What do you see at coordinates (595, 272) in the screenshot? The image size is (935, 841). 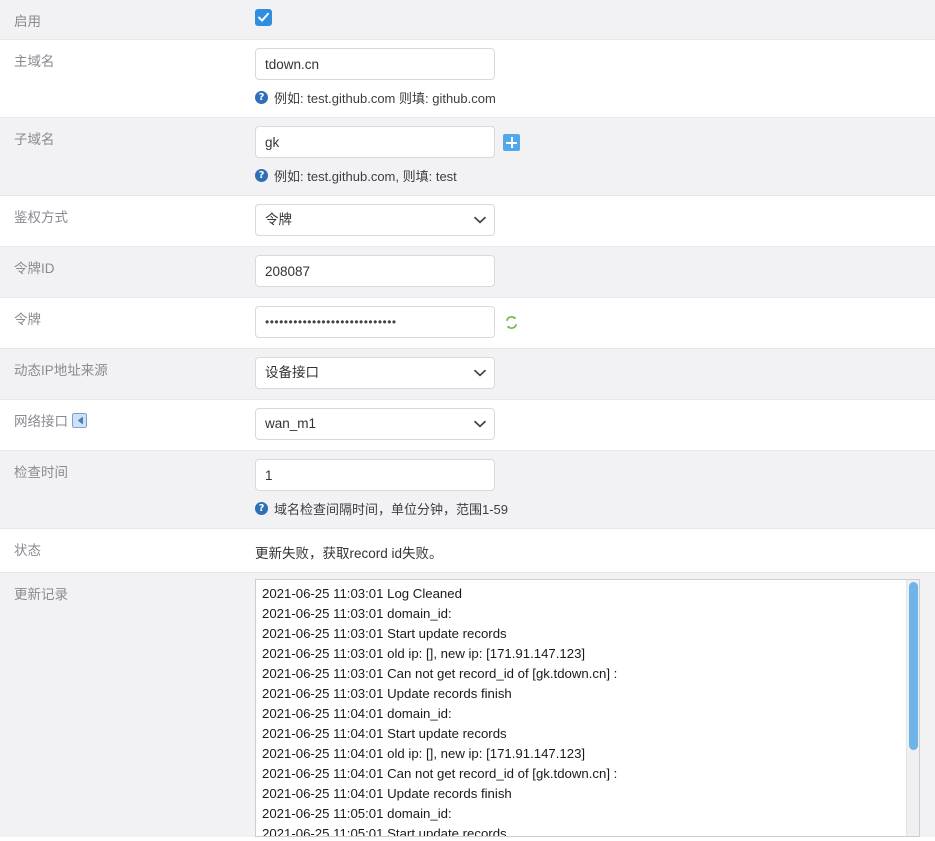 I see `field-token-id` at bounding box center [595, 272].